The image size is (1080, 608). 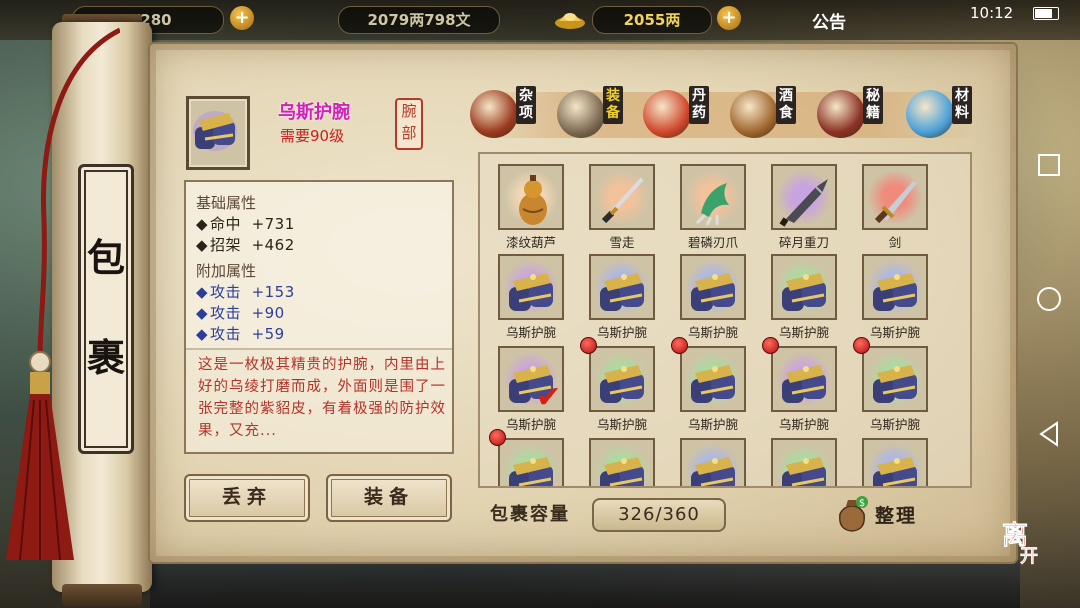 I want to click on item-name: 雪走, so click(x=622, y=242).